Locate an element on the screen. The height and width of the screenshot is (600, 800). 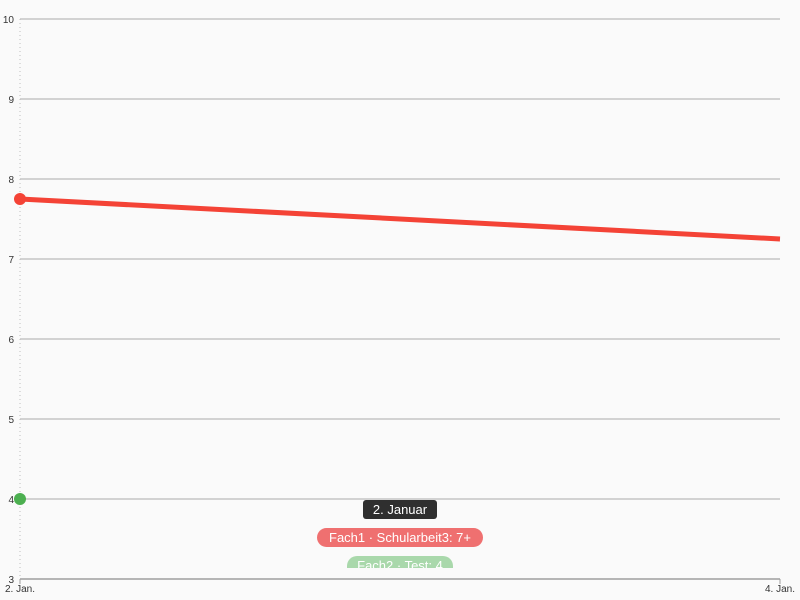
series-0-line is located at coordinates (400, 219).